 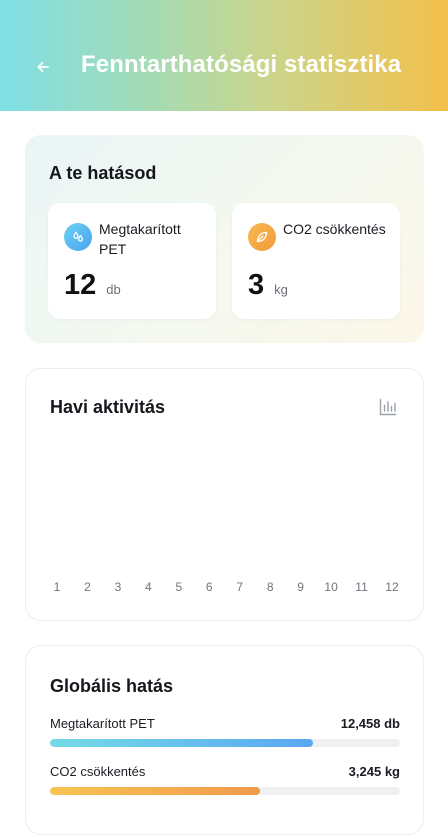 I want to click on month-axis: 1 2 3 4 5 6 7 8 9 10 11 12, so click(x=224, y=589).